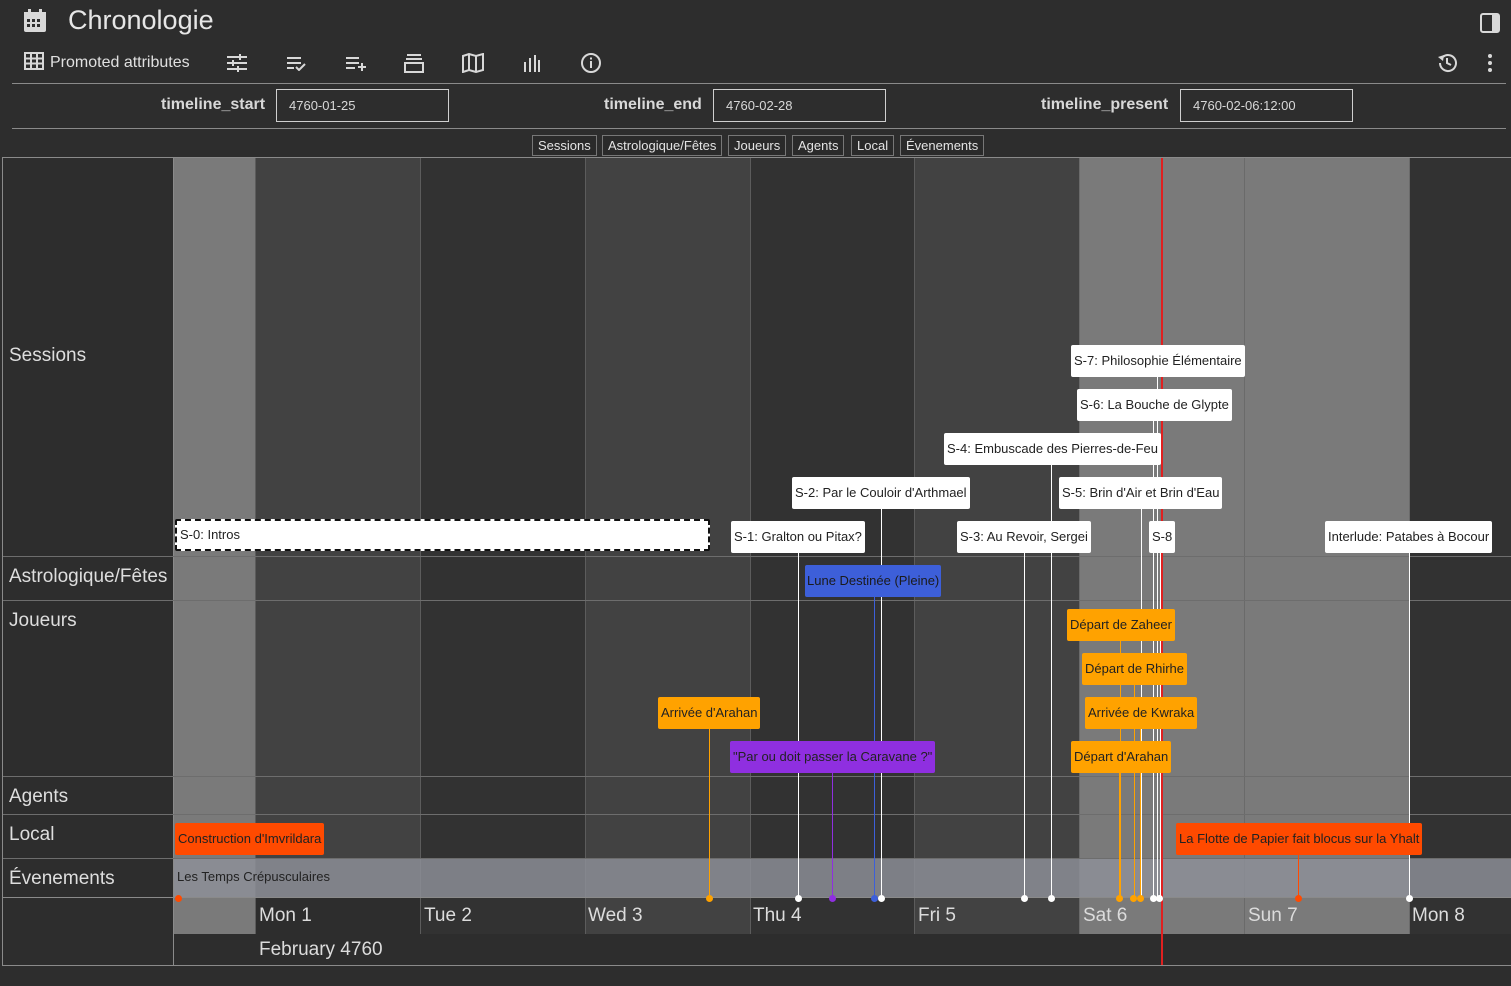 The image size is (1511, 986). Describe the element at coordinates (362, 105) in the screenshot. I see `timeline-start-field: 4760-01-25` at that location.